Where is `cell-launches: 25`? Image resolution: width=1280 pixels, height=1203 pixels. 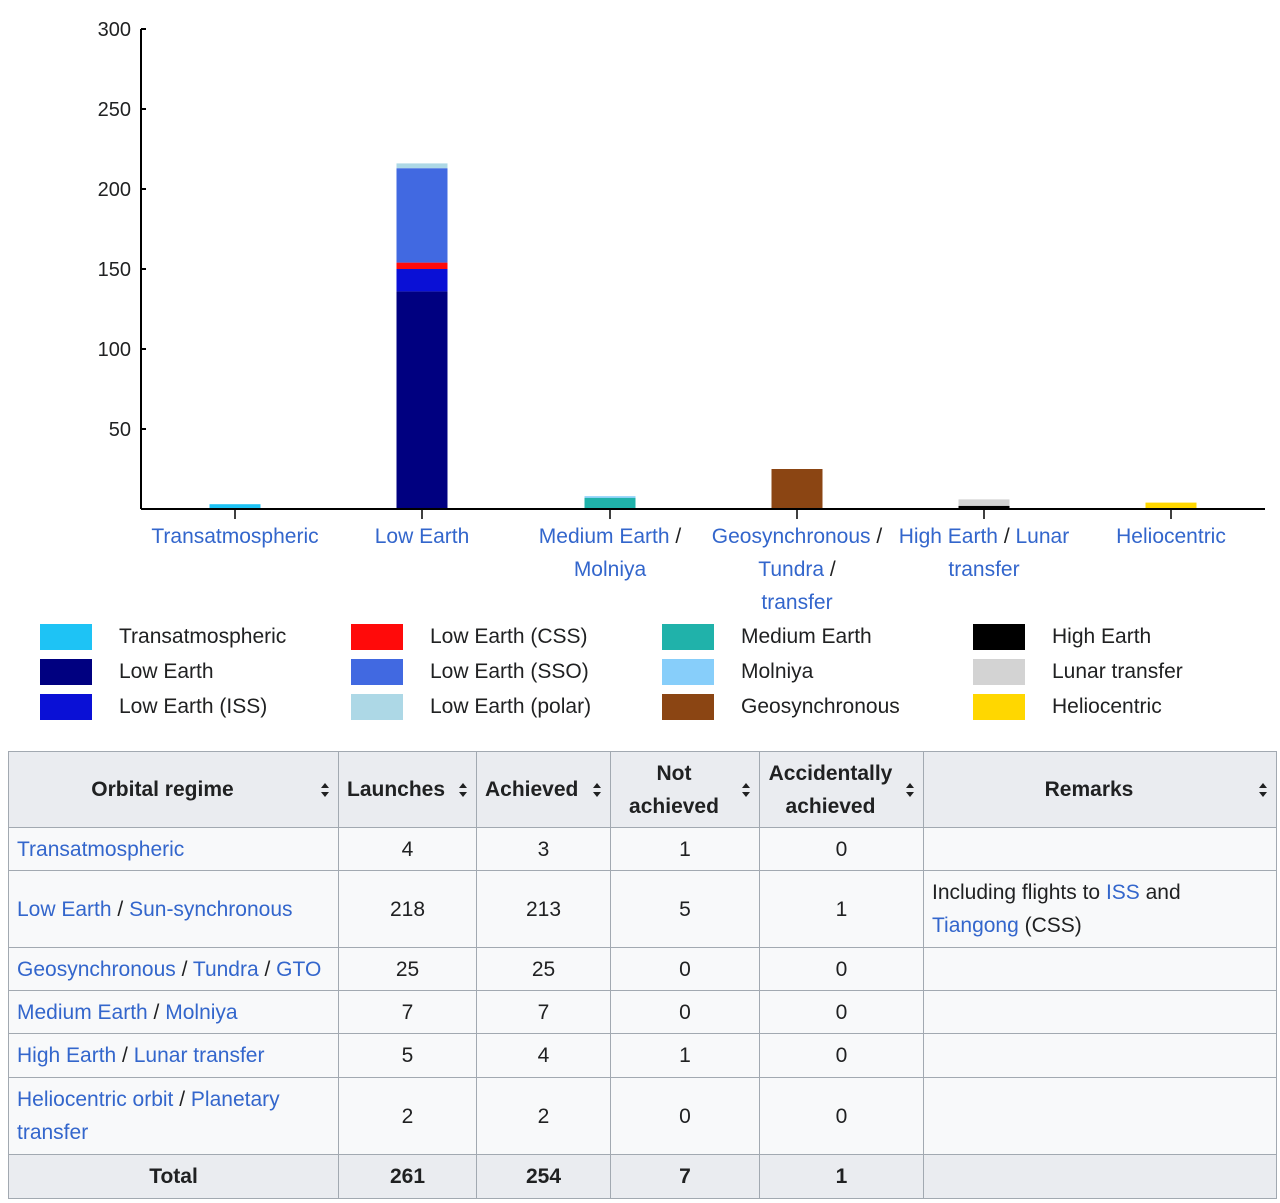
cell-launches: 25 is located at coordinates (407, 969).